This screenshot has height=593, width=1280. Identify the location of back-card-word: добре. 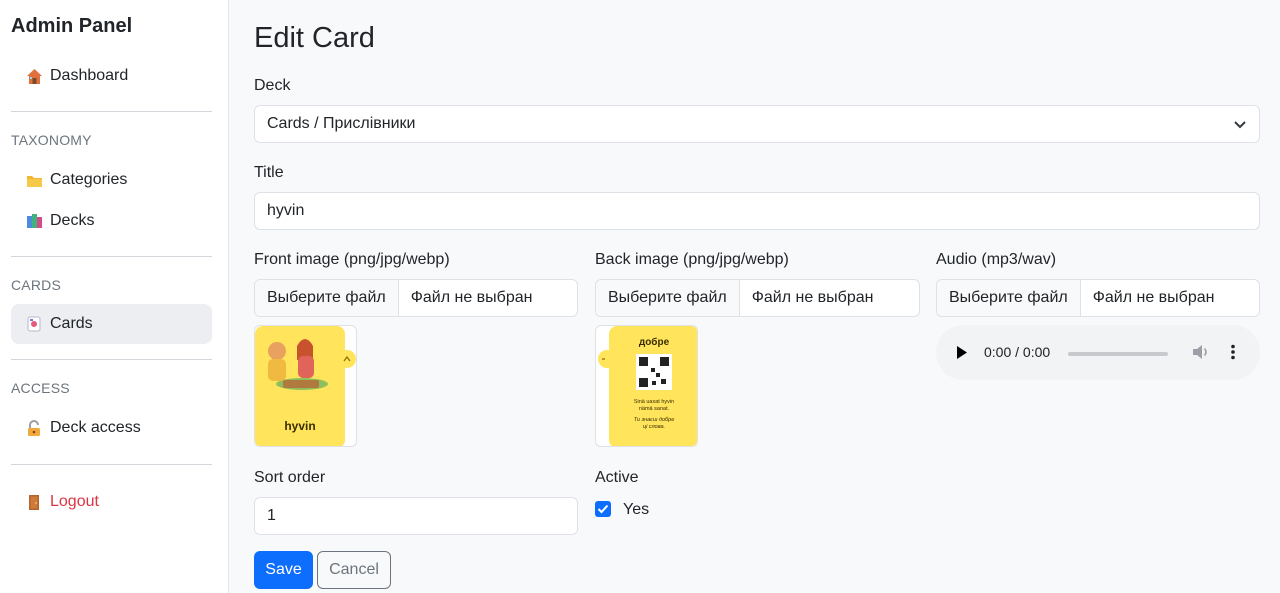
(654, 342).